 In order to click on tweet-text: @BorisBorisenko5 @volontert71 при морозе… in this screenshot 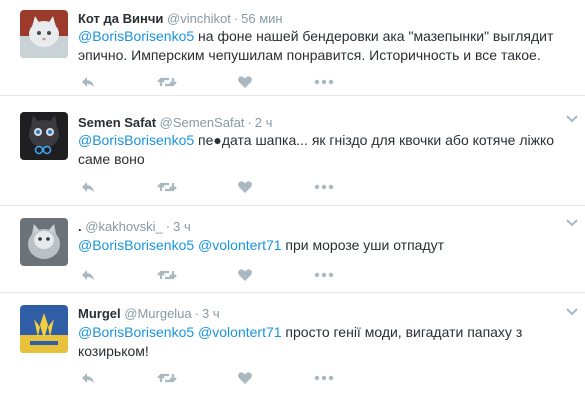, I will do `click(323, 245)`.